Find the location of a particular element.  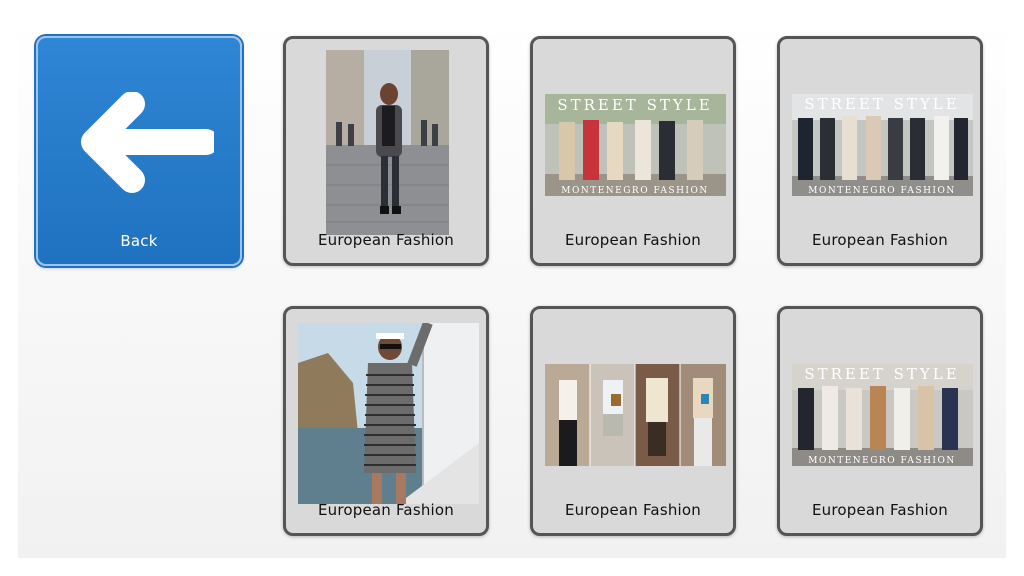

street-style-collage-photo is located at coordinates (635, 415).